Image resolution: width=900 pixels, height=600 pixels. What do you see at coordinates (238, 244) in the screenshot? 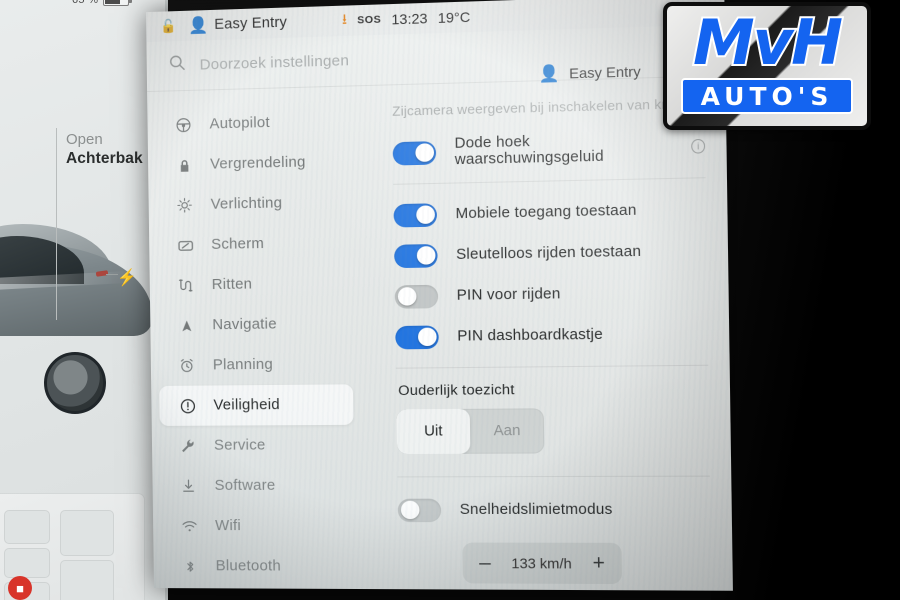
I see `sidebar-item-label: Scherm` at bounding box center [238, 244].